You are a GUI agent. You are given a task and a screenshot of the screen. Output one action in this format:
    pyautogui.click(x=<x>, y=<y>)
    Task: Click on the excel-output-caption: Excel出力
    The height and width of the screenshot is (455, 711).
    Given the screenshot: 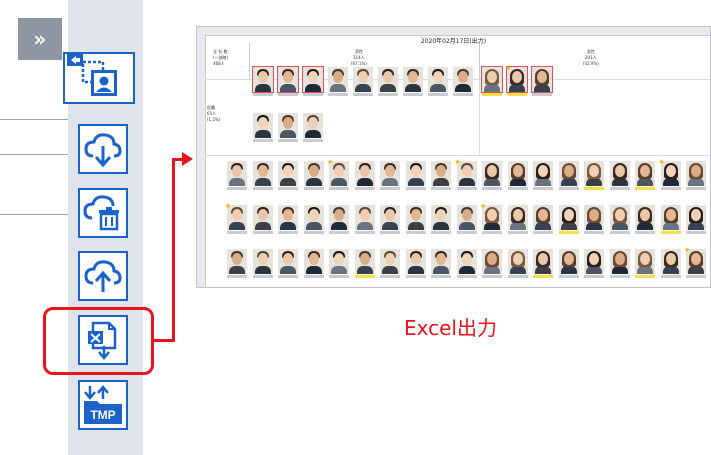 What is the action you would take?
    pyautogui.click(x=450, y=328)
    